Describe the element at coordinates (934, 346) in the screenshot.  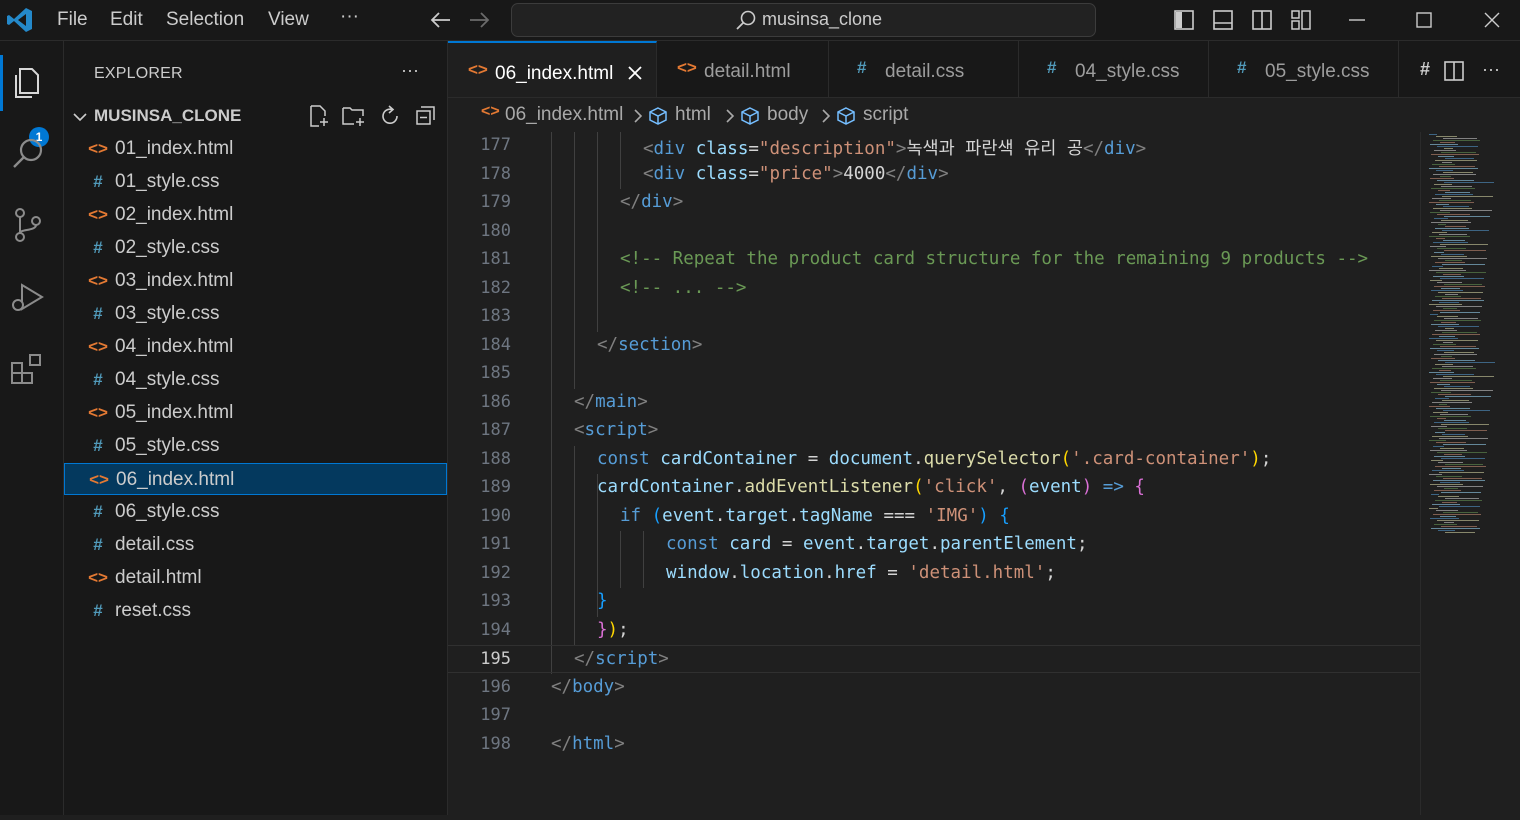
I see `code-line: 184 </section>` at that location.